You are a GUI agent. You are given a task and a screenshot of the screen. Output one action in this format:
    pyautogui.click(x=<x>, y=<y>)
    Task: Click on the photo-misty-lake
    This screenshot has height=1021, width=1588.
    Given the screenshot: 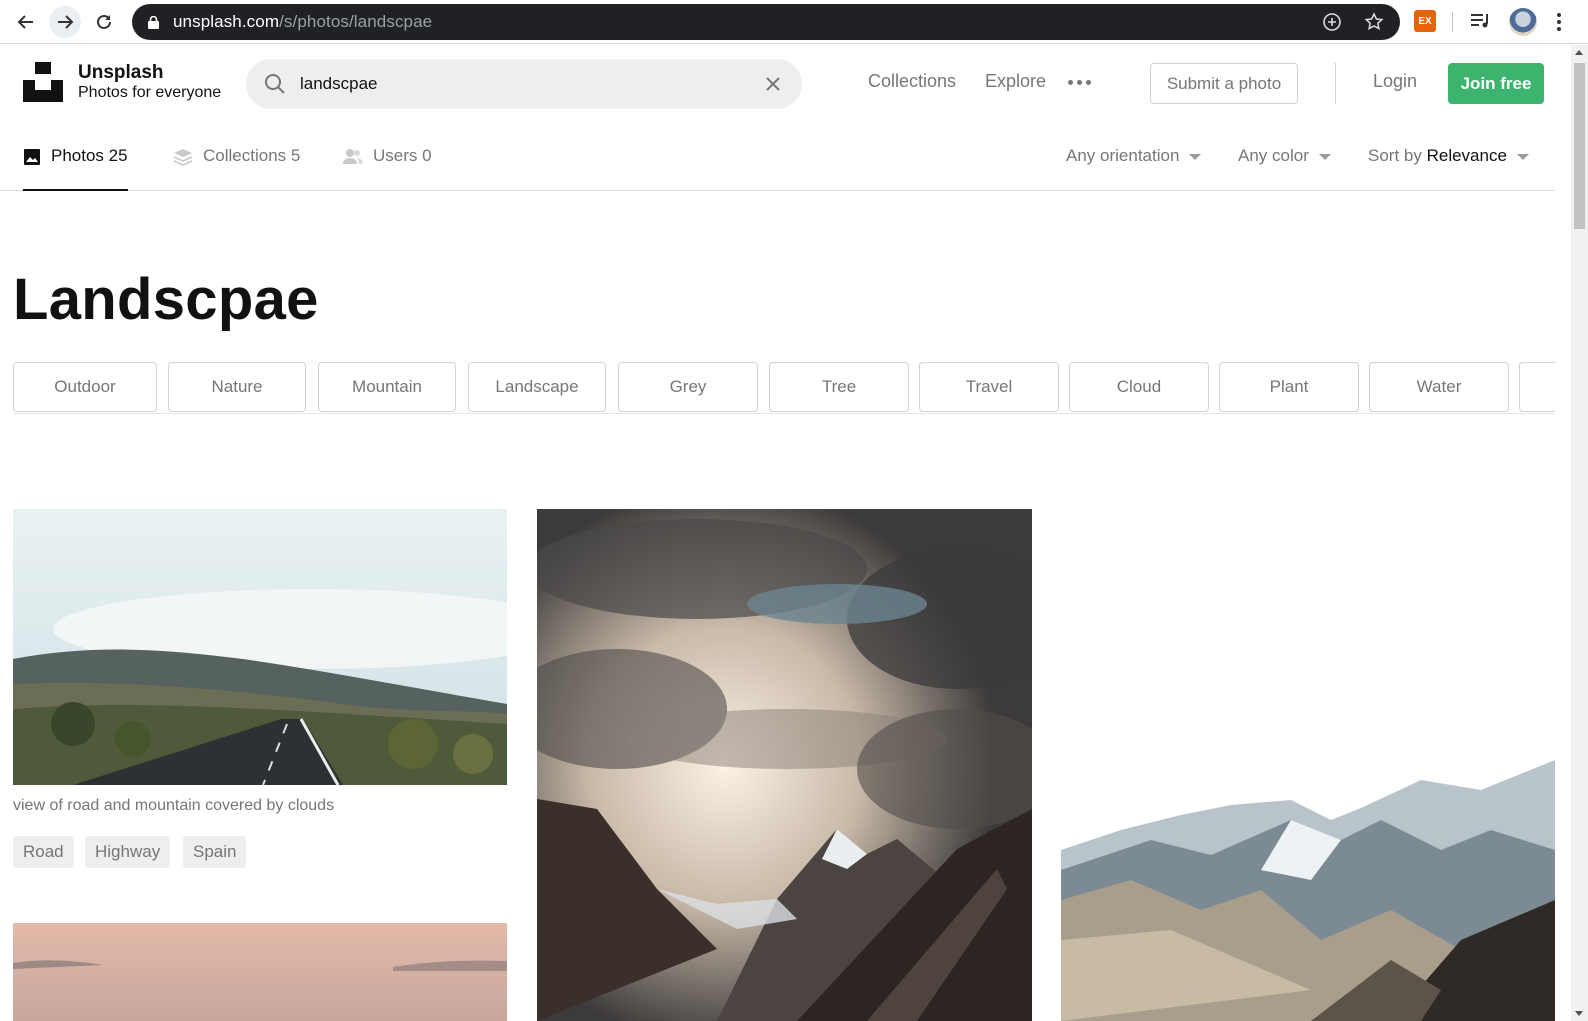 What is the action you would take?
    pyautogui.click(x=260, y=972)
    